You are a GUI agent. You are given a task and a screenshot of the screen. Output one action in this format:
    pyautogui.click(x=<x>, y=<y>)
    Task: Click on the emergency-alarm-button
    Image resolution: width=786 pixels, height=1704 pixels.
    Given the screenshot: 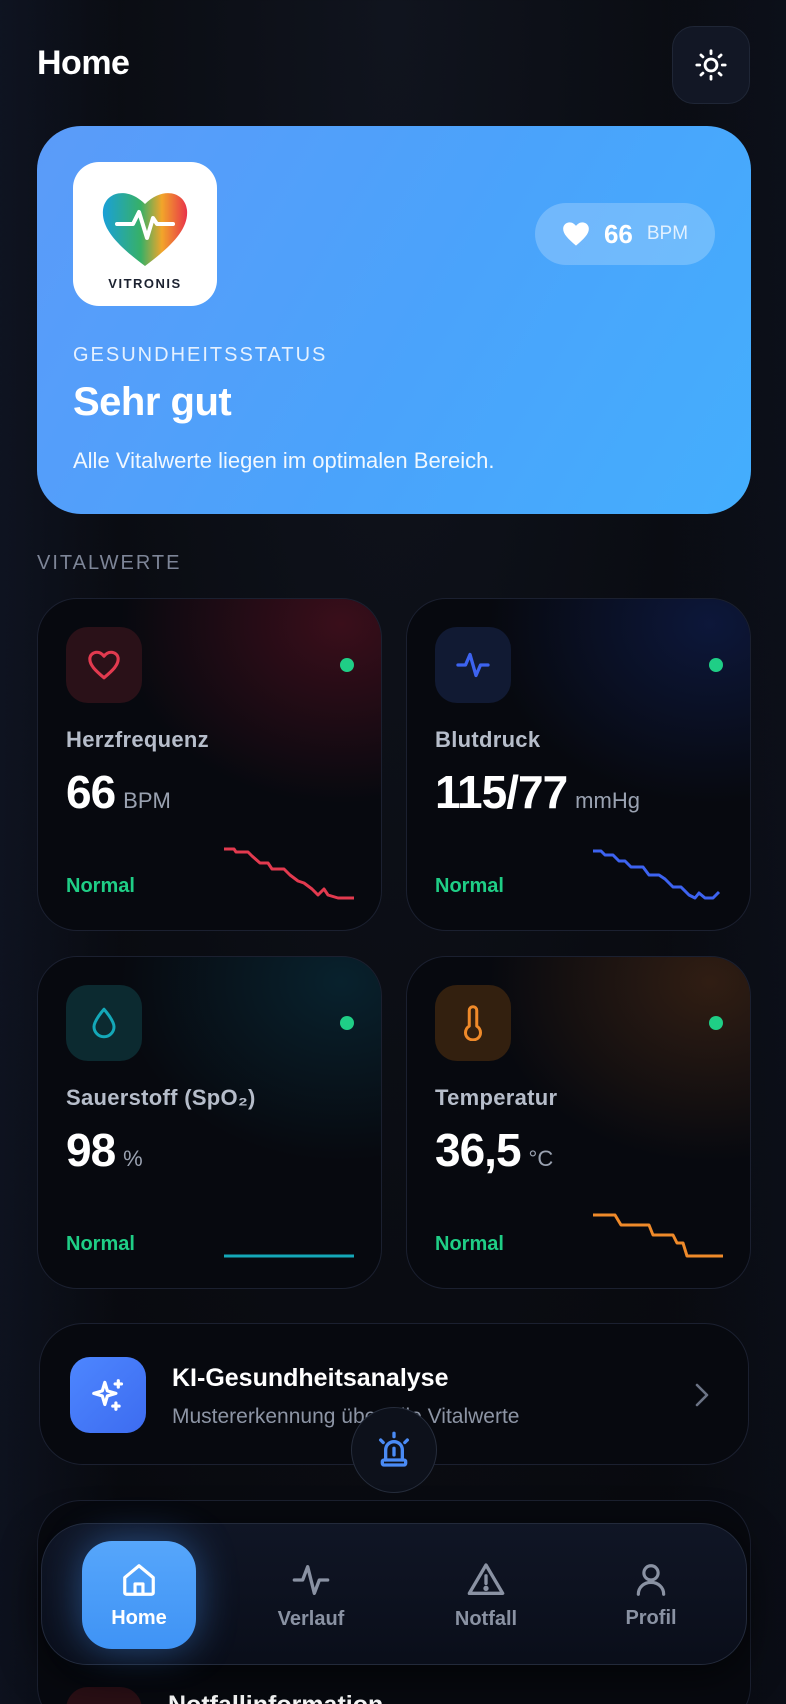 What is the action you would take?
    pyautogui.click(x=394, y=1450)
    